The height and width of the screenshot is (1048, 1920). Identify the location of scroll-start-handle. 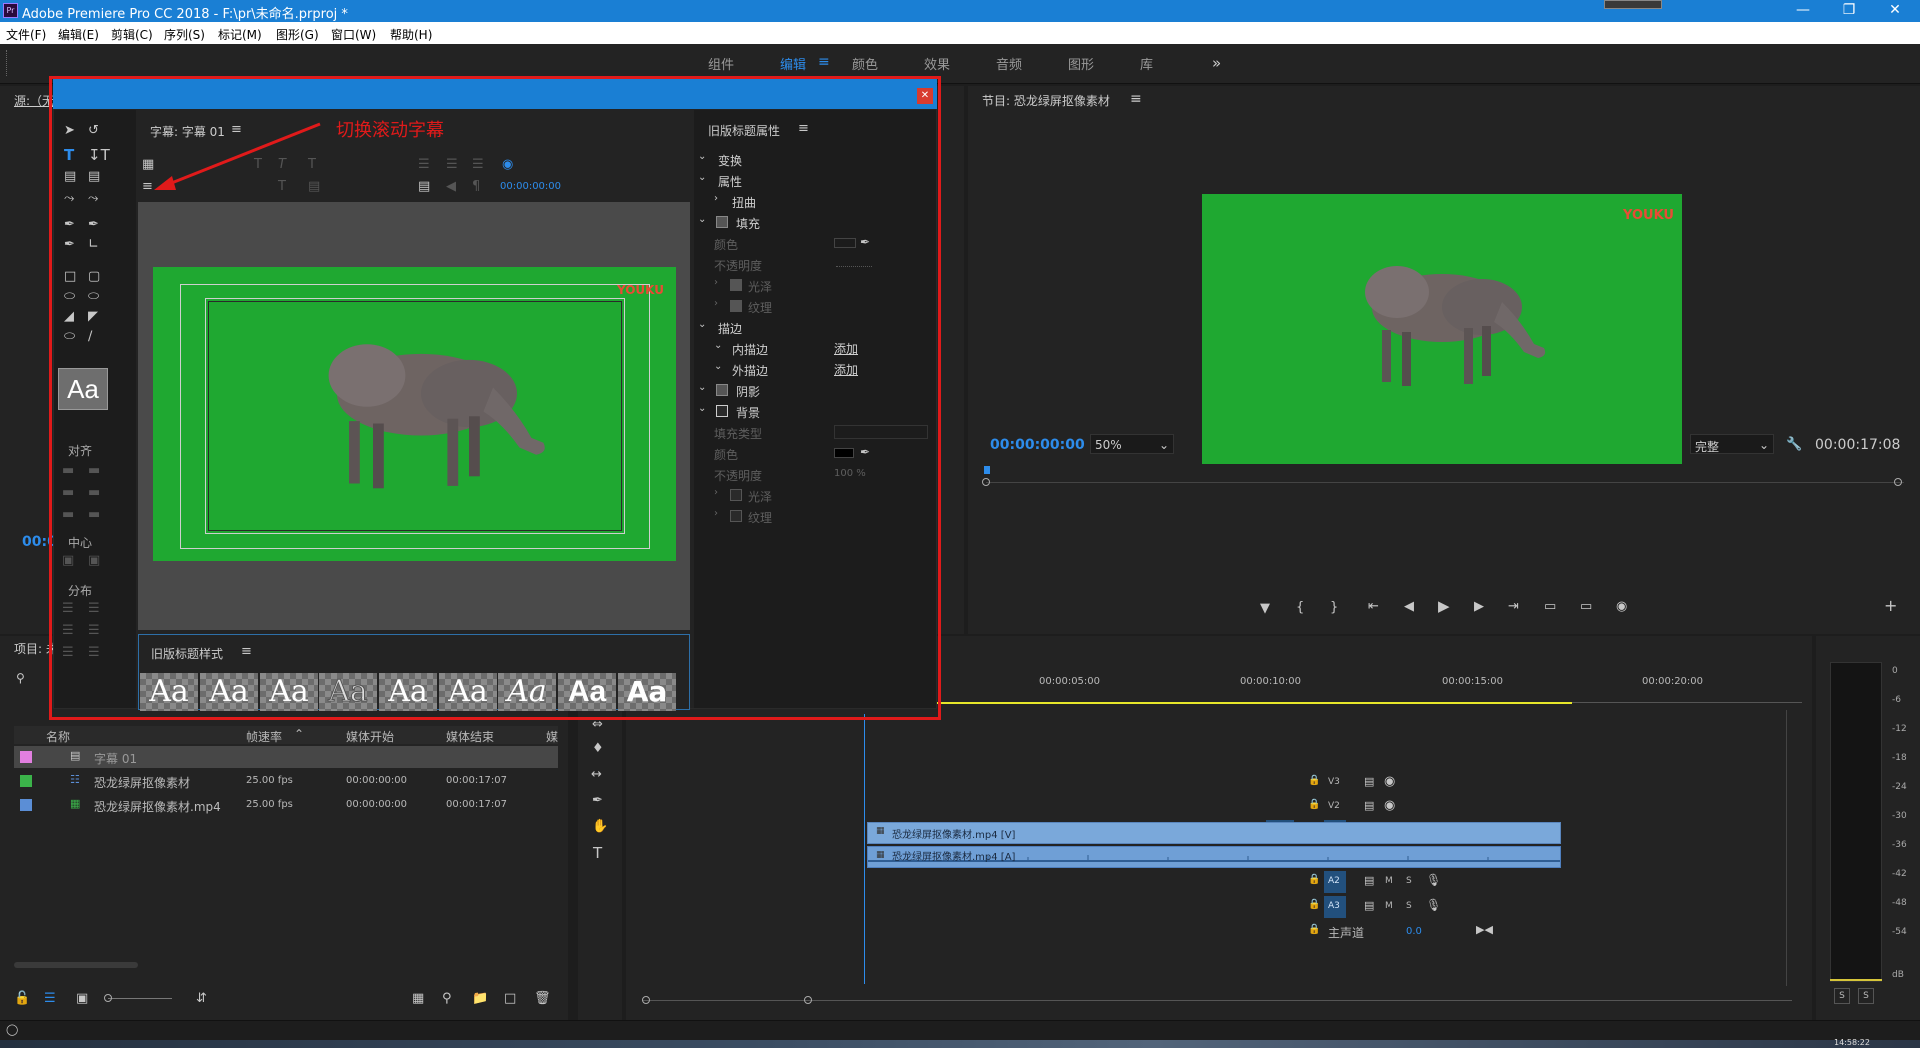
(646, 1000).